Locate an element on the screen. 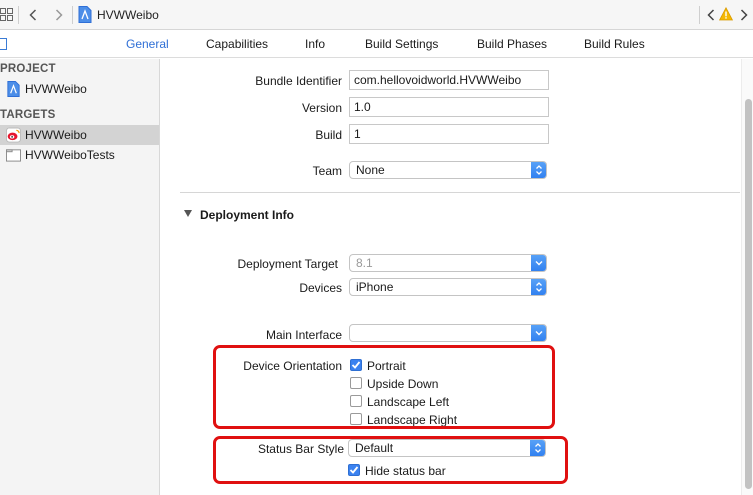  team-label: Team is located at coordinates (327, 171).